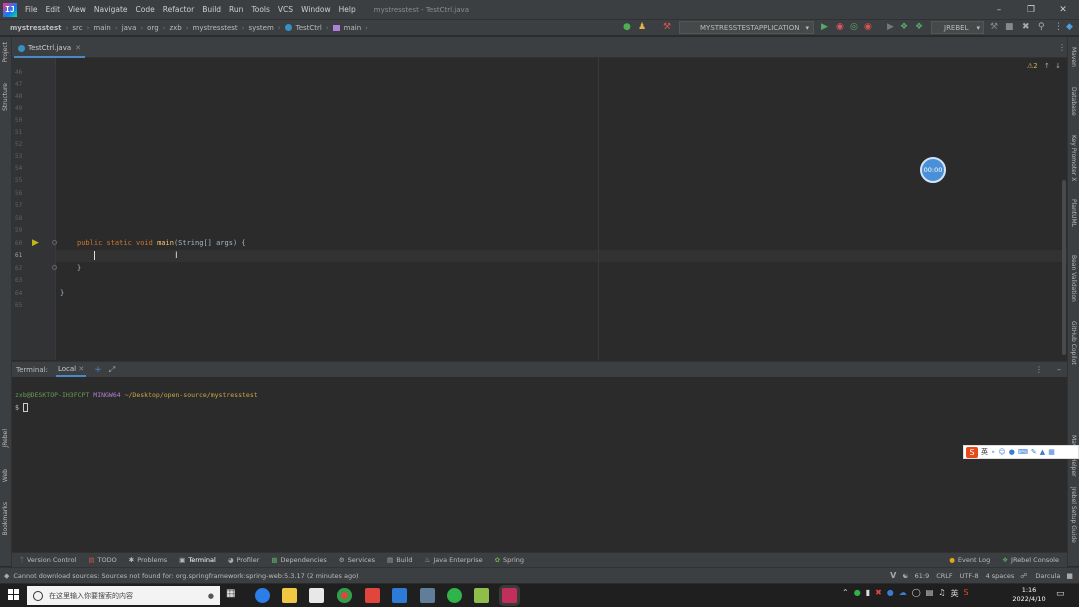  Describe the element at coordinates (969, 560) in the screenshot. I see `tw-event-log: ● Event Log` at that location.